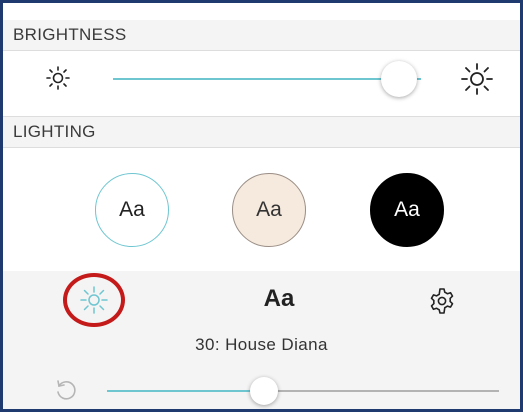 This screenshot has height=412, width=523. I want to click on theme-sepia-button: Aa, so click(269, 210).